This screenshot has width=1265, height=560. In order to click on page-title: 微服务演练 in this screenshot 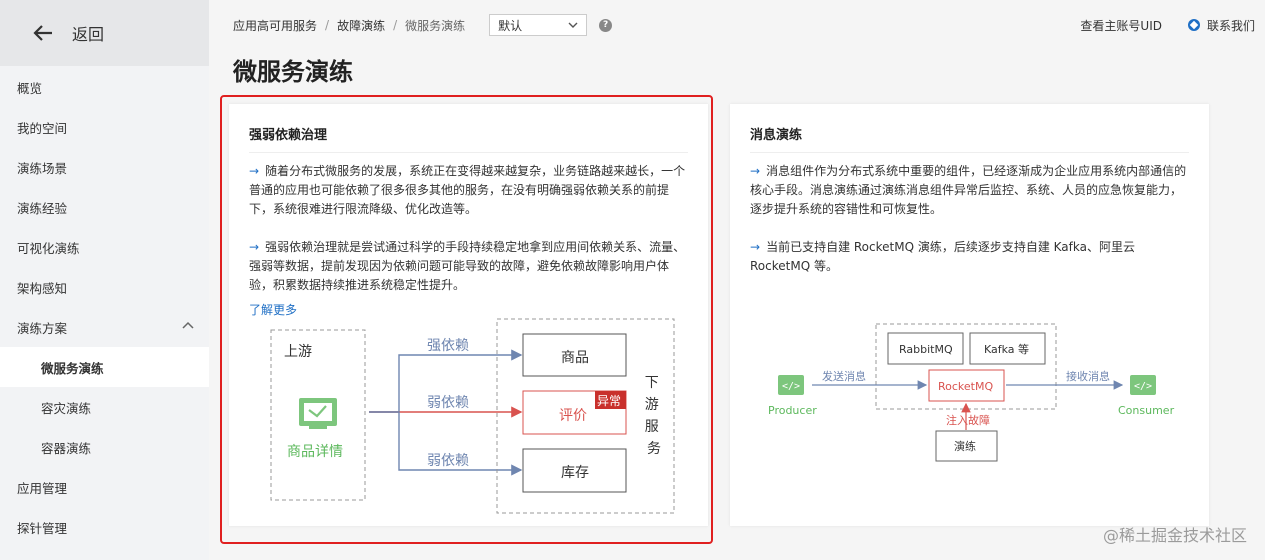, I will do `click(293, 72)`.